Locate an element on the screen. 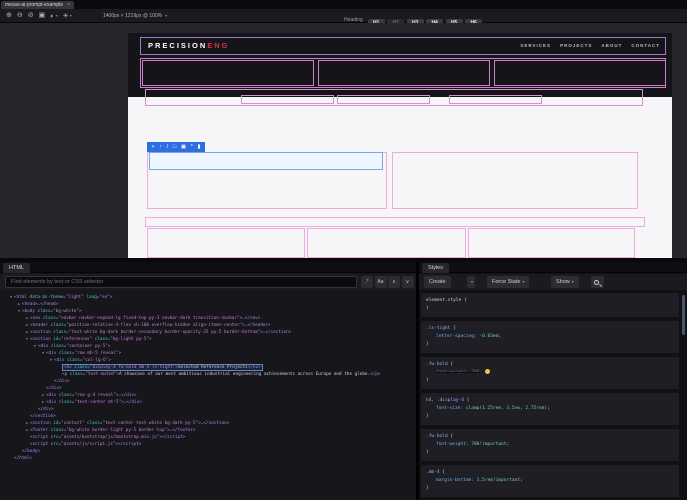 This screenshot has height=500, width=687. css-declaration: font-weight: 700!important; is located at coordinates (550, 445).